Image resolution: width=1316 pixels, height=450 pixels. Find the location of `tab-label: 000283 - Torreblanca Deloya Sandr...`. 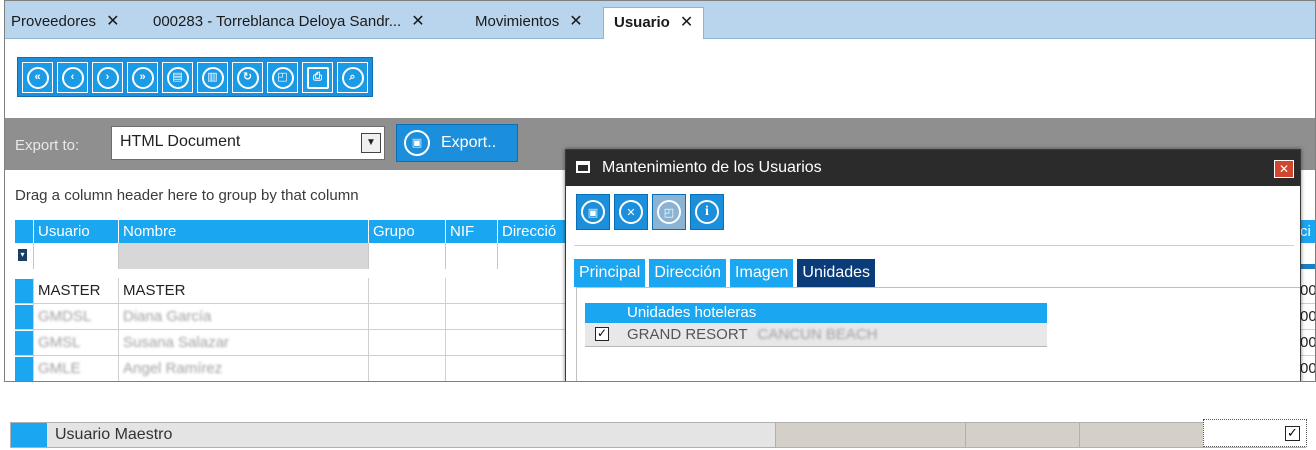

tab-label: 000283 - Torreblanca Deloya Sandr... is located at coordinates (277, 21).